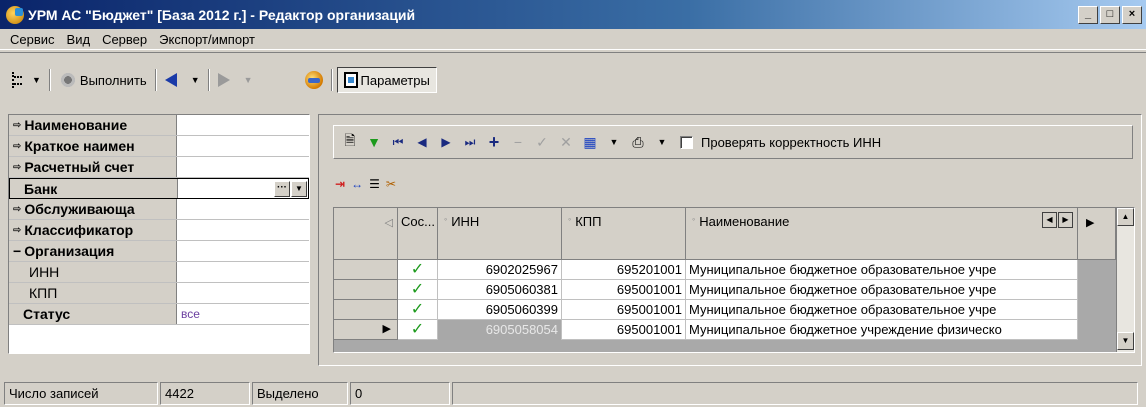 This screenshot has height=407, width=1146. I want to click on selected-label: Выделено, so click(300, 393).